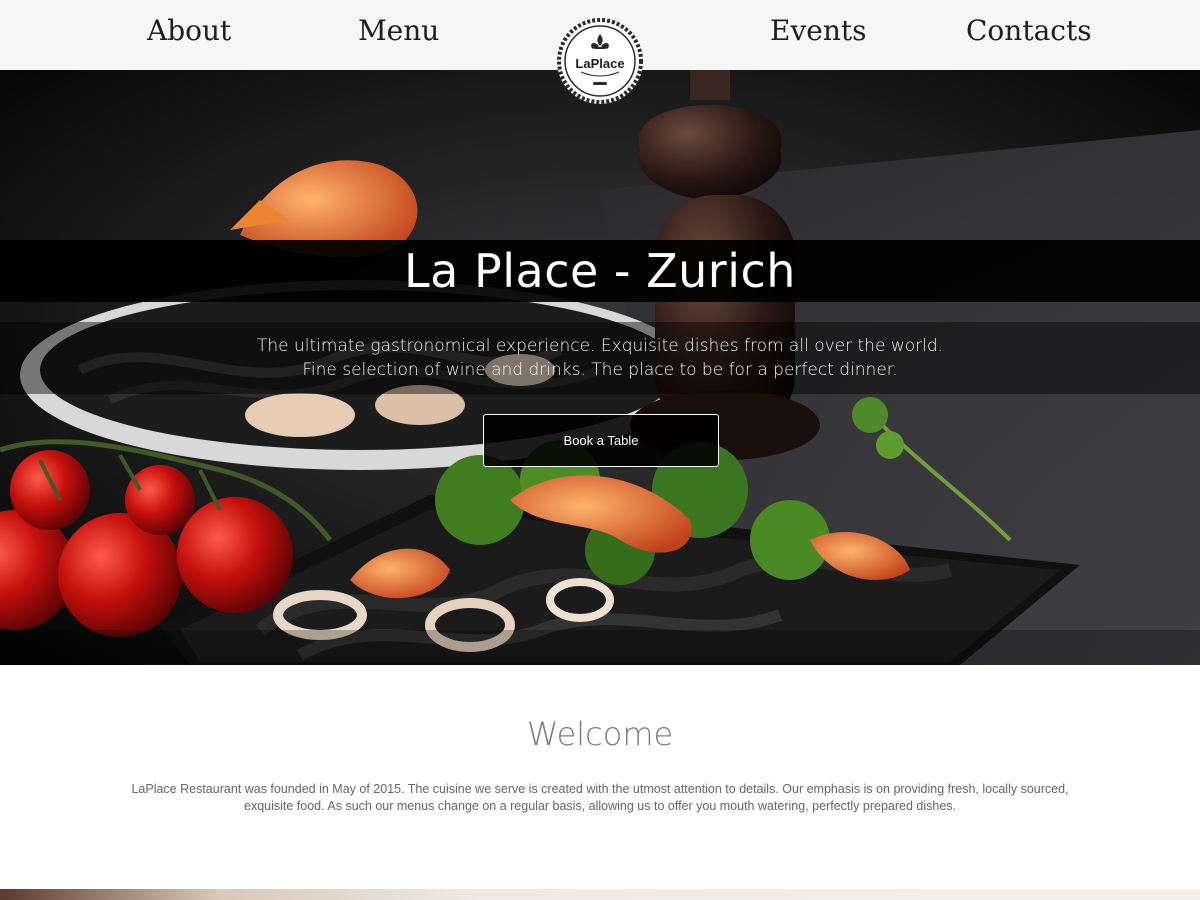 This screenshot has height=900, width=1200. What do you see at coordinates (599, 63) in the screenshot?
I see `logo-wordmark: LaPlace` at bounding box center [599, 63].